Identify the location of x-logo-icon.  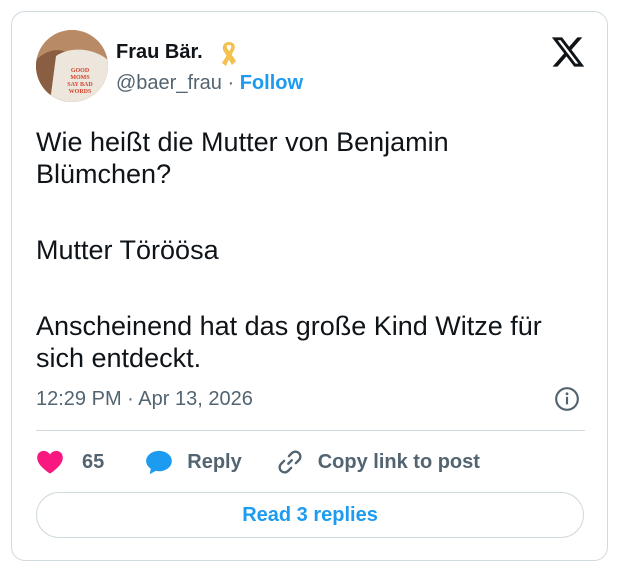
(568, 52).